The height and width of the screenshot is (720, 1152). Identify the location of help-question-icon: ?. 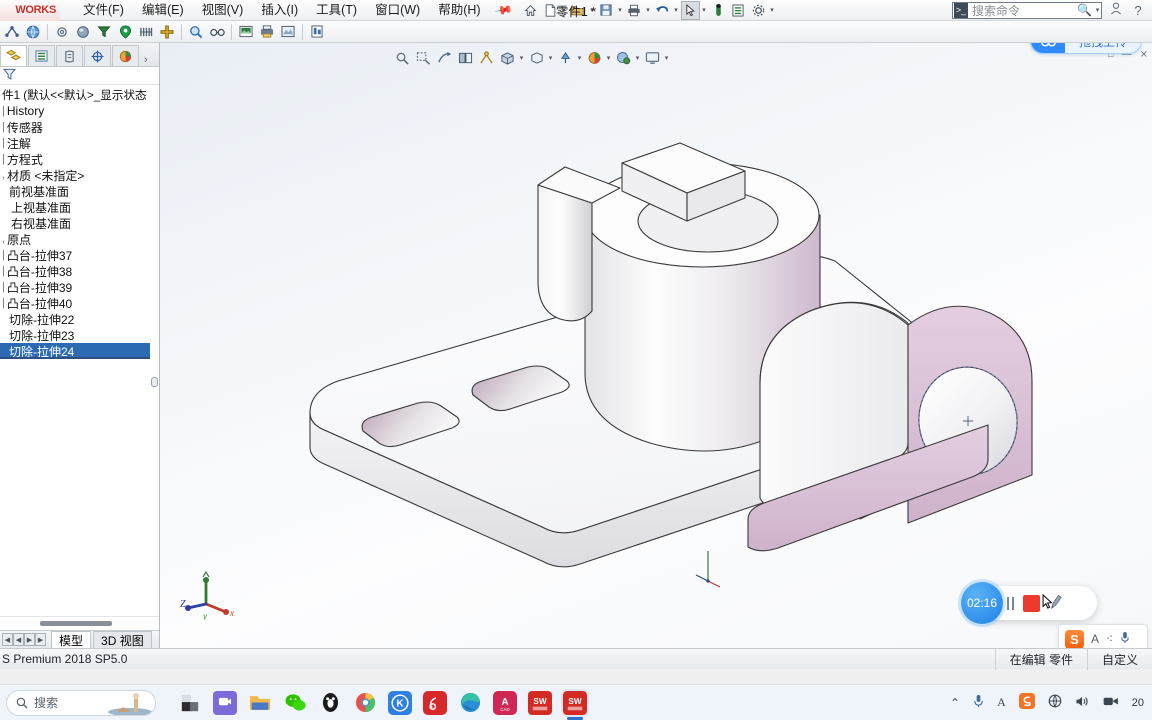
(1138, 10).